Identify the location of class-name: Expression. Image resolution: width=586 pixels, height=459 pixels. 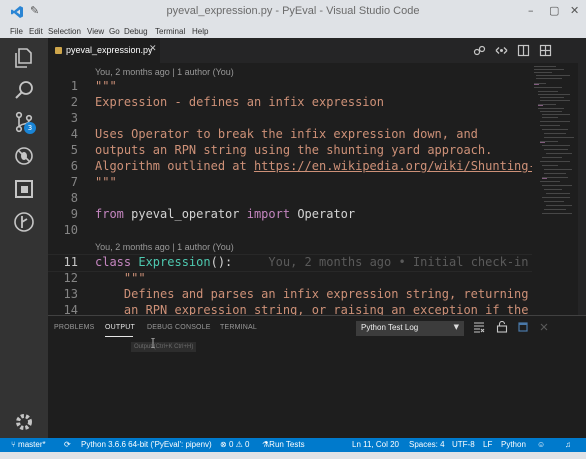
(171, 262).